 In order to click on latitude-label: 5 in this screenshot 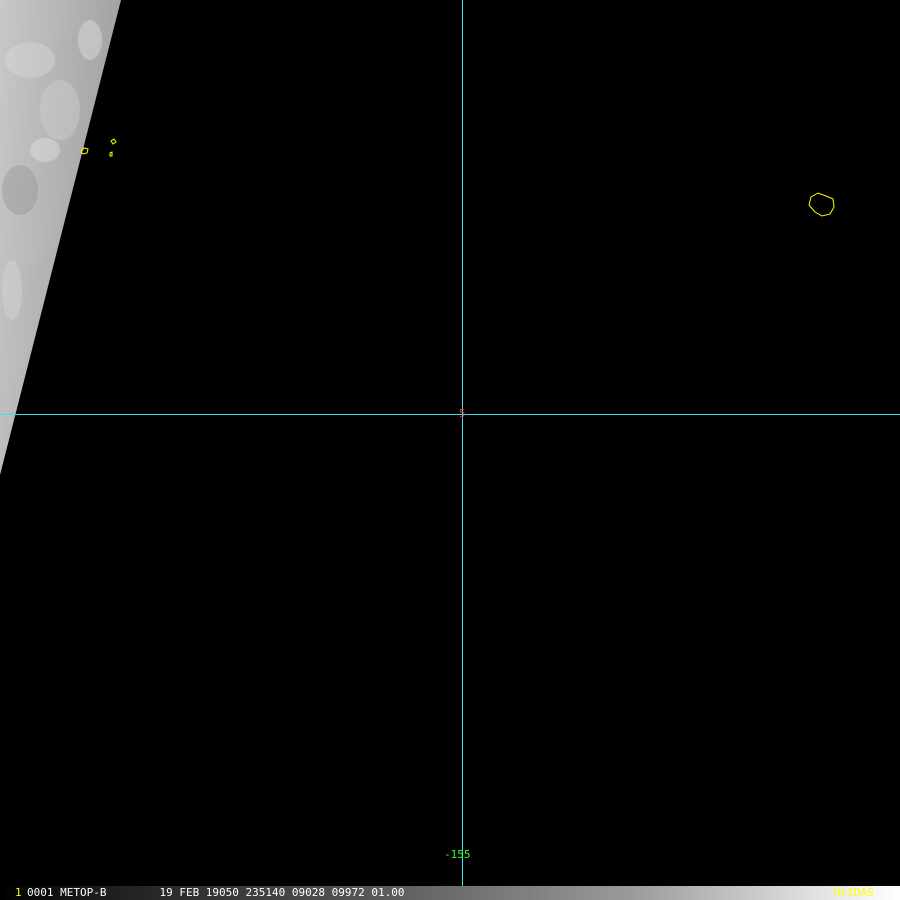, I will do `click(462, 413)`.